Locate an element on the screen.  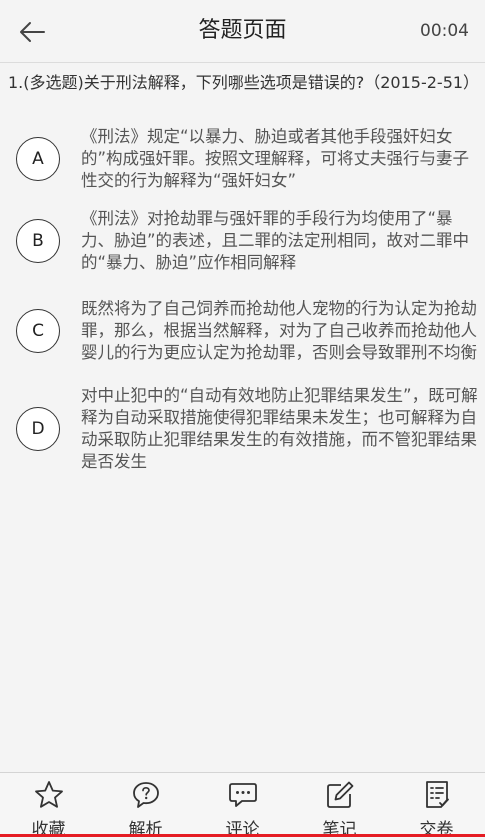
option-c-circle: C is located at coordinates (38, 331).